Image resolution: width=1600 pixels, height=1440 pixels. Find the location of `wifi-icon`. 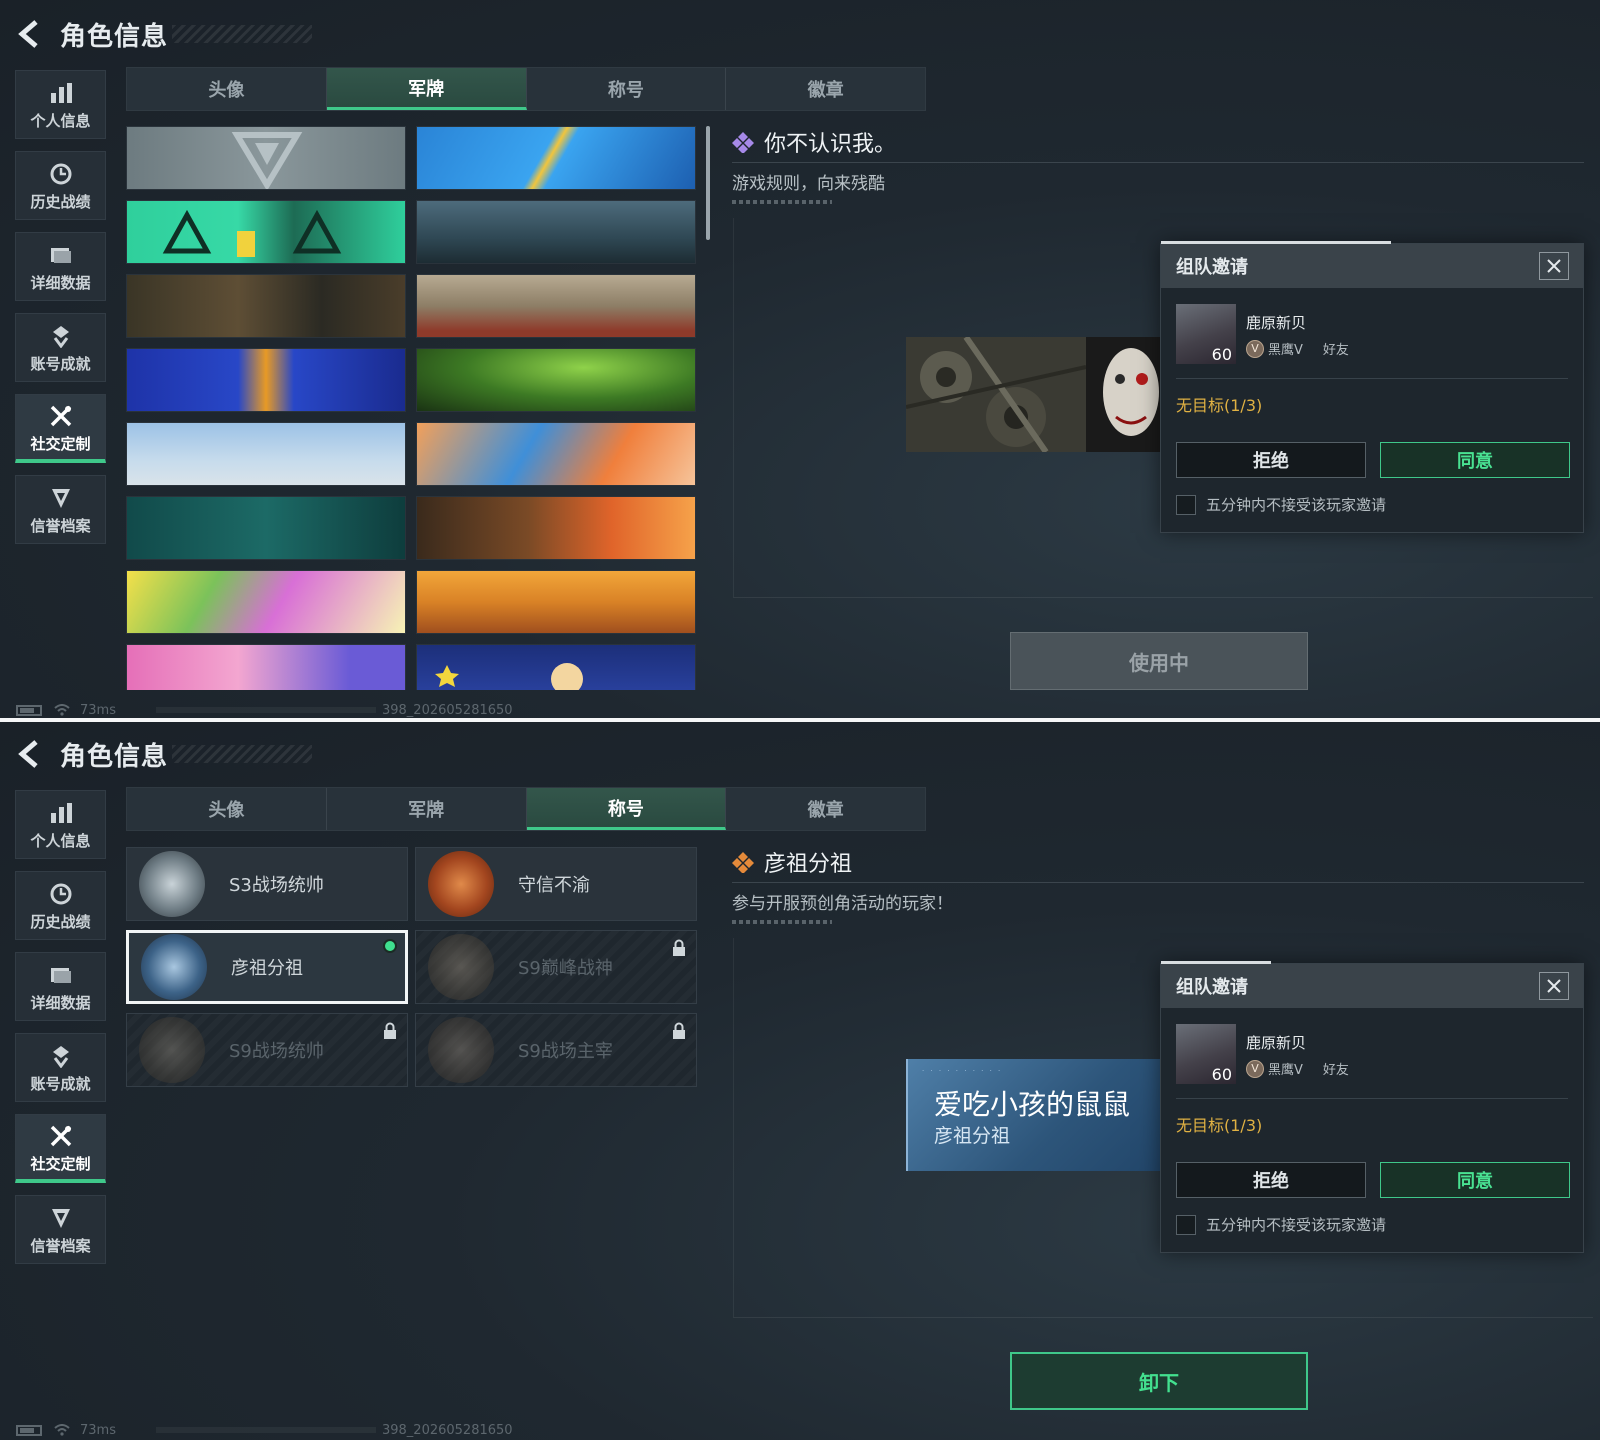

wifi-icon is located at coordinates (62, 1430).